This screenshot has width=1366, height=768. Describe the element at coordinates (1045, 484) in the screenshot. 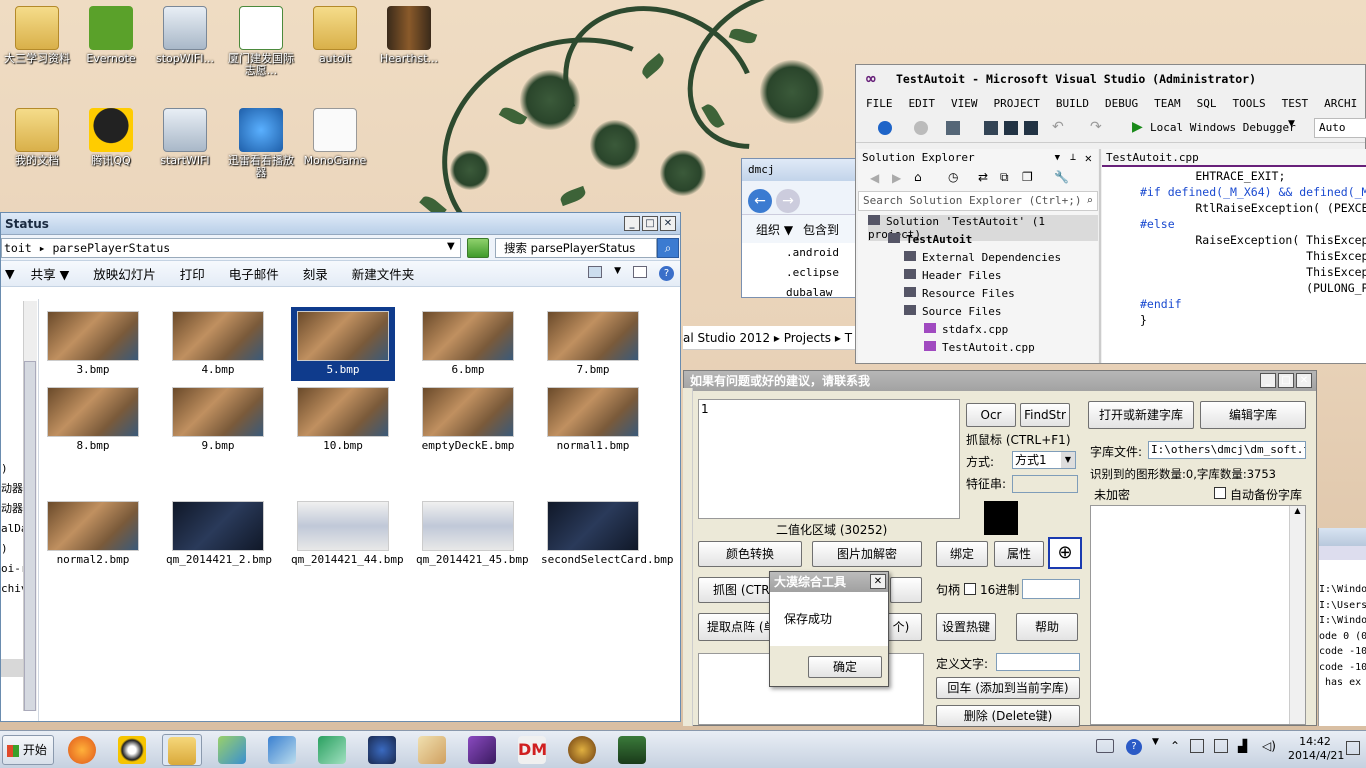

I see `feature-input` at that location.